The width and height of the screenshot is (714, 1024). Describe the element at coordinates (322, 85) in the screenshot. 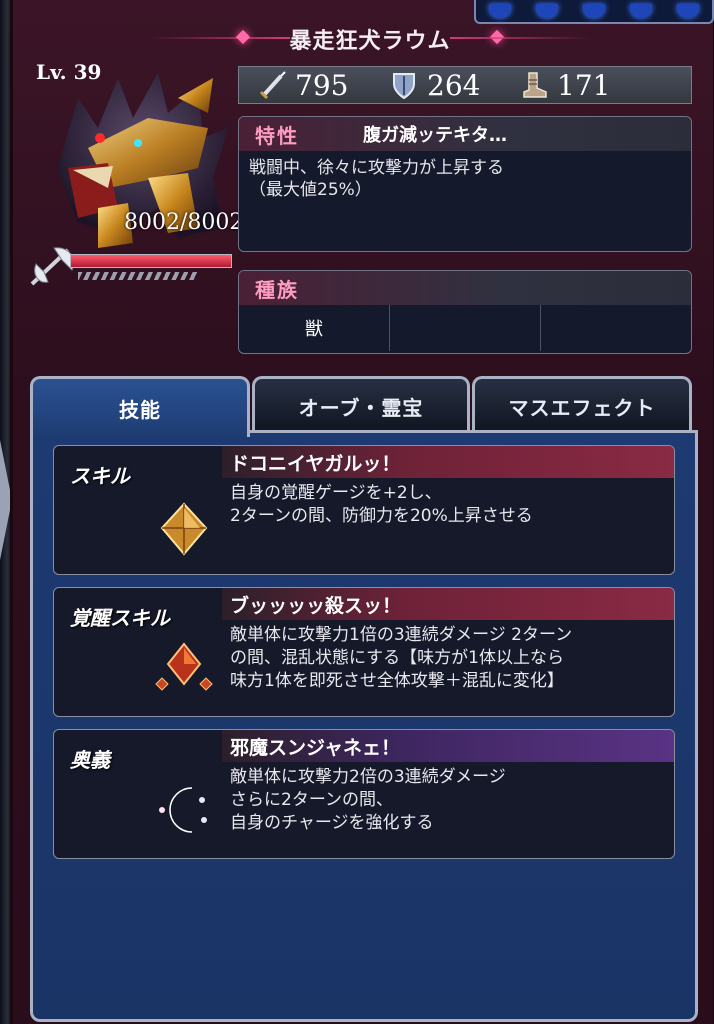

I see `attack-value: 795` at that location.